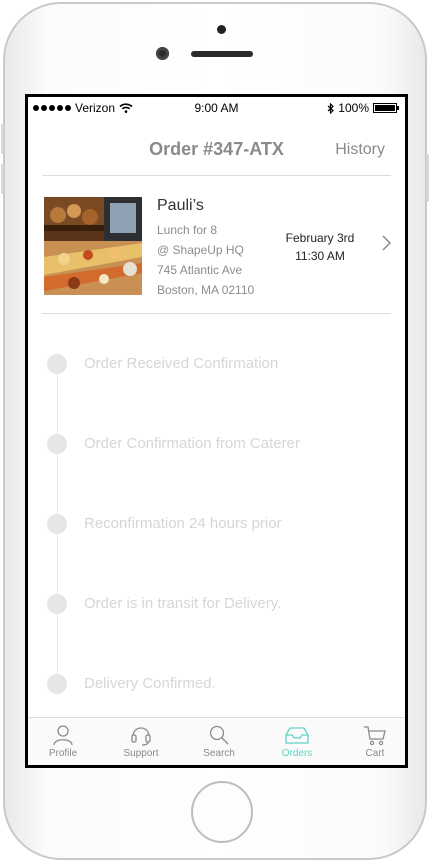 The image size is (432, 865). I want to click on cart-icon, so click(375, 736).